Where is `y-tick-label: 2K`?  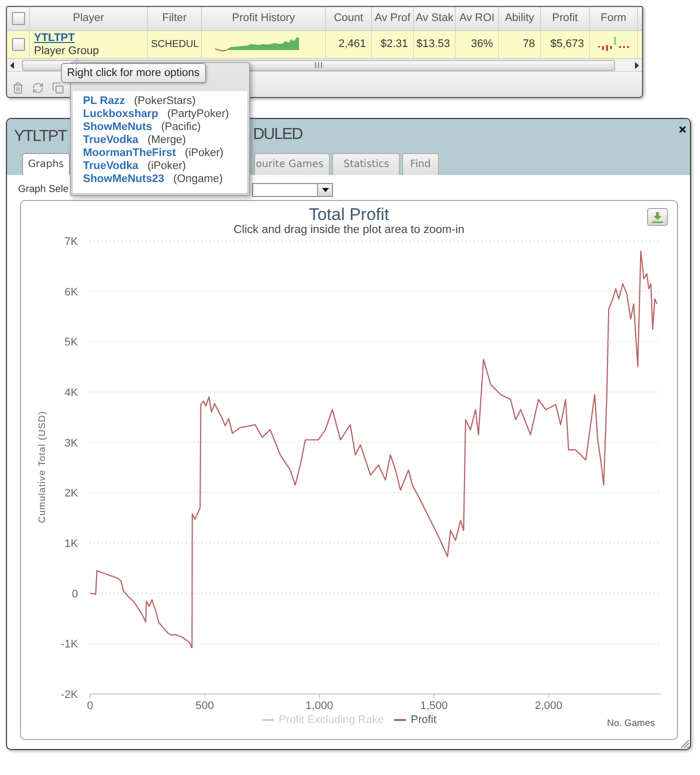
y-tick-label: 2K is located at coordinates (71, 494).